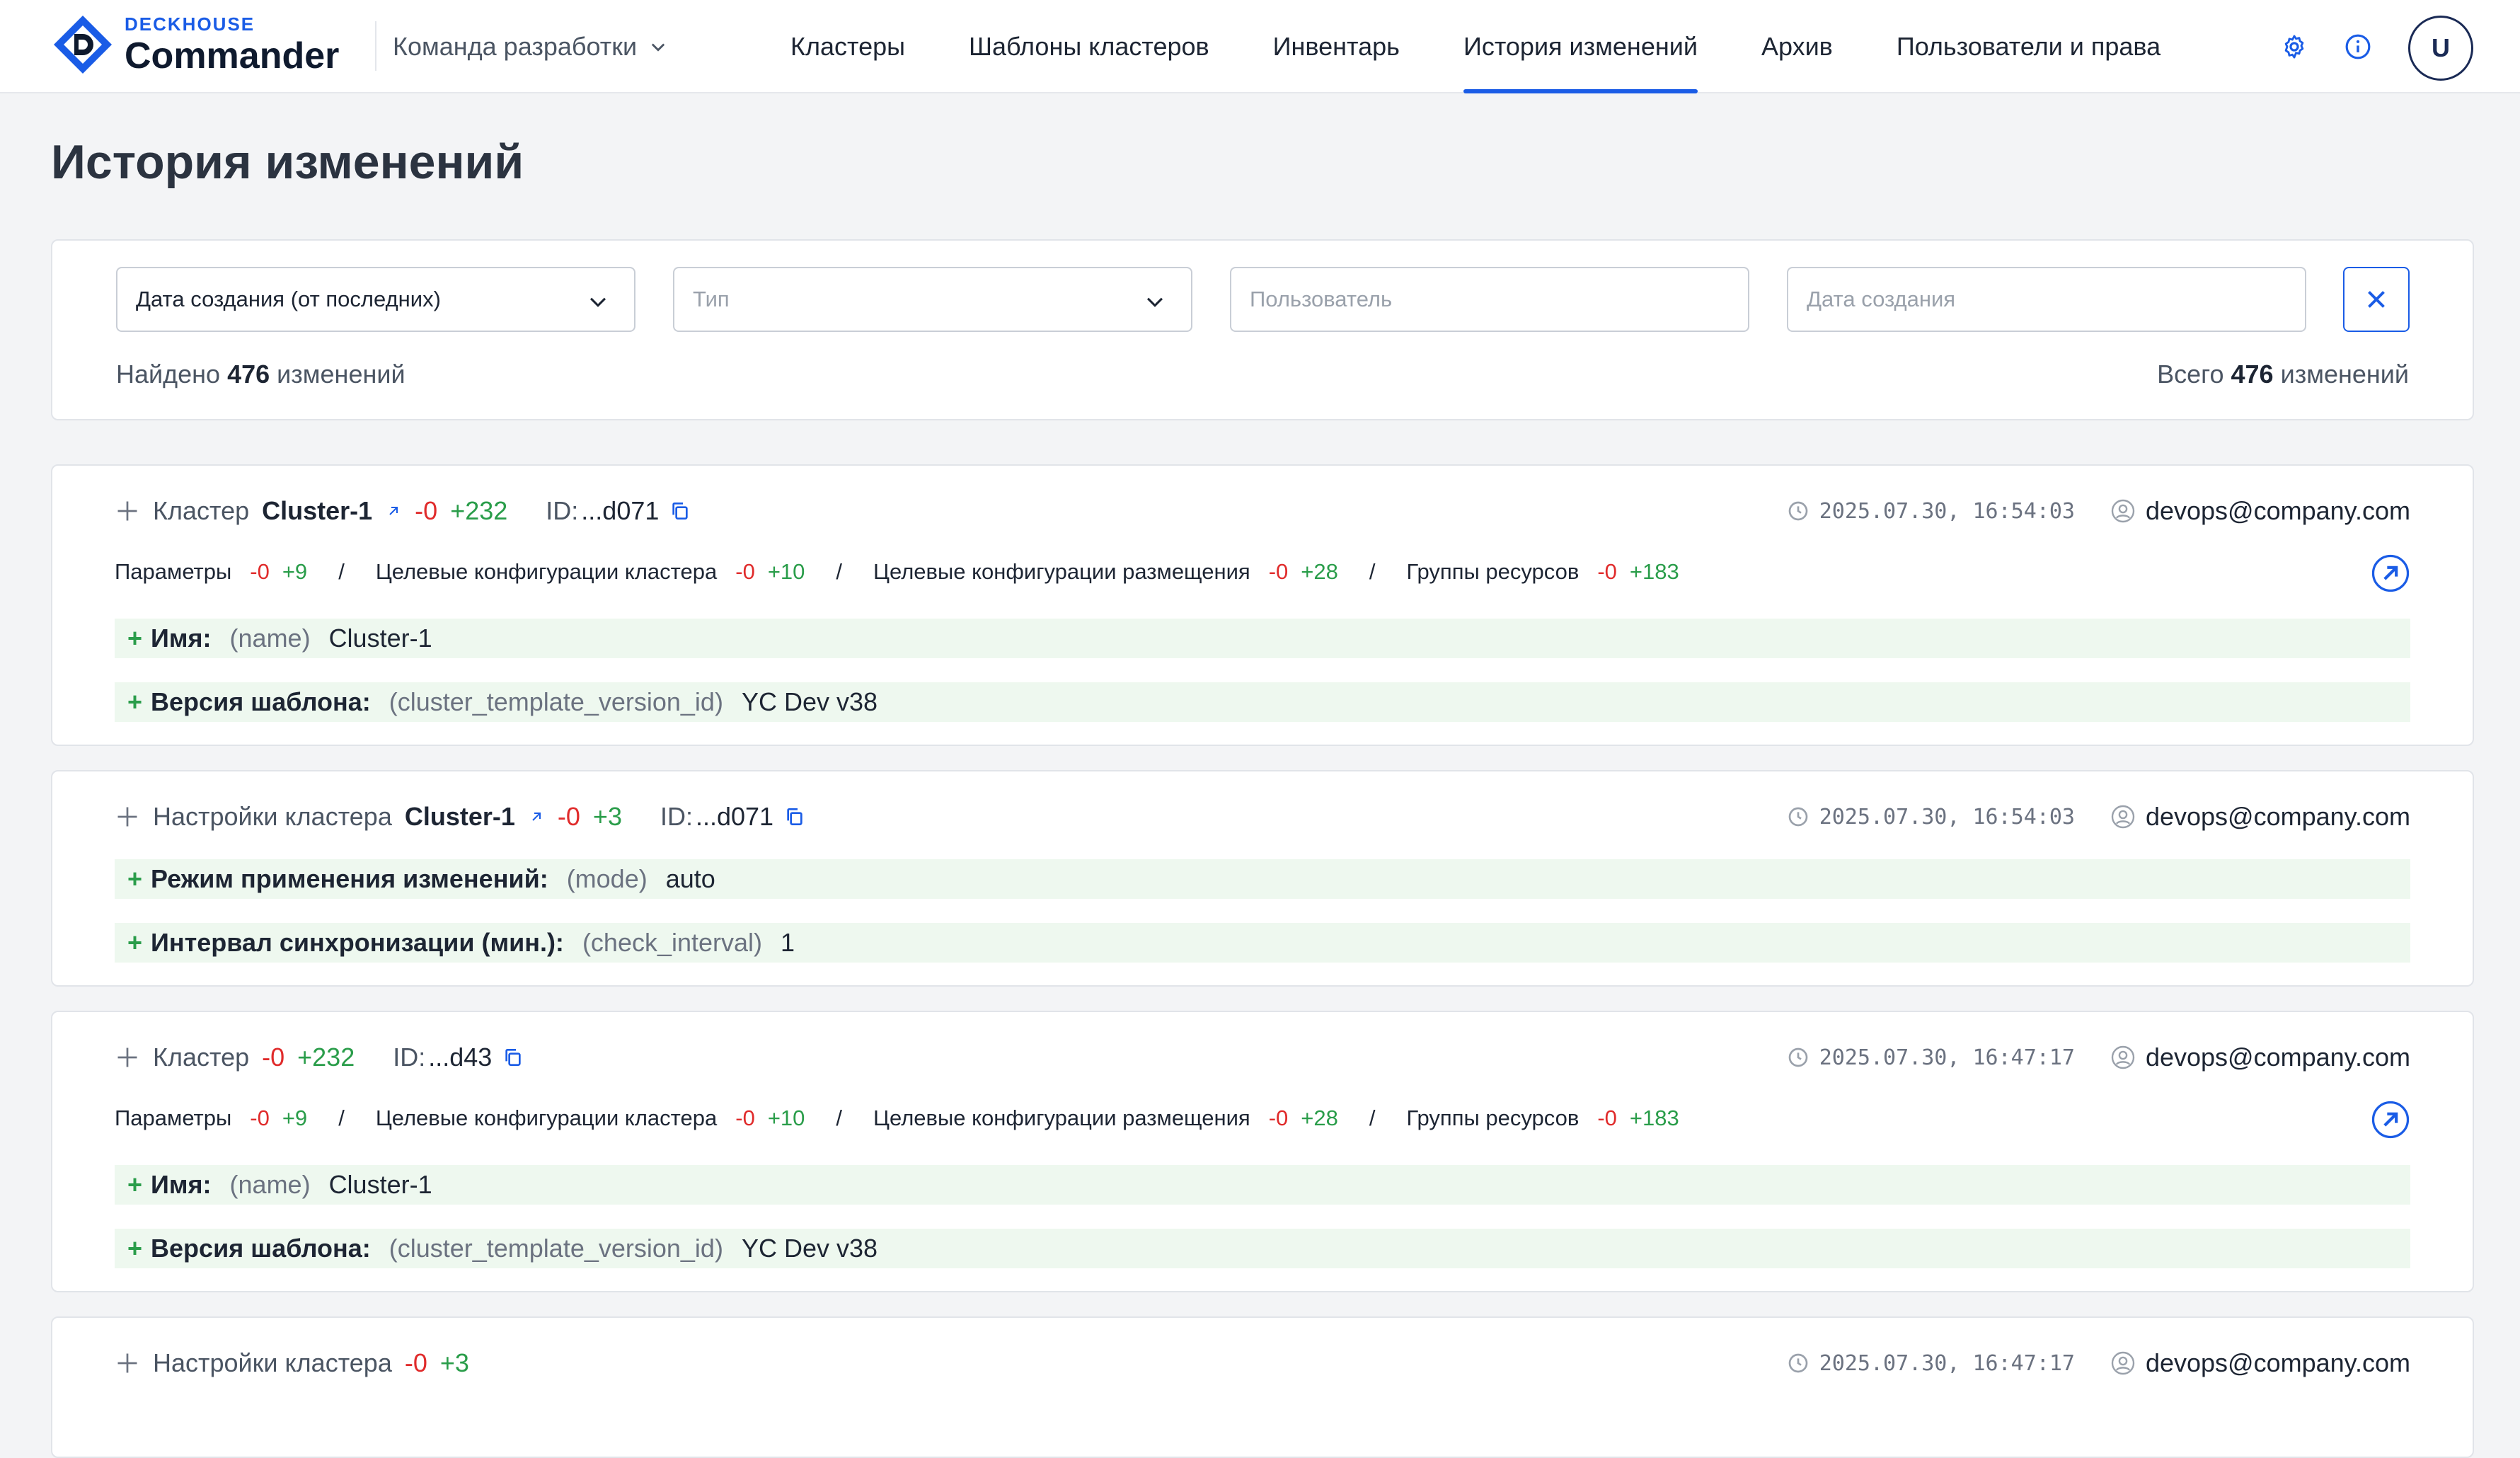 This screenshot has height=1458, width=2520. What do you see at coordinates (1321, 299) in the screenshot?
I see `user-filter-placeholder: Пользователь` at bounding box center [1321, 299].